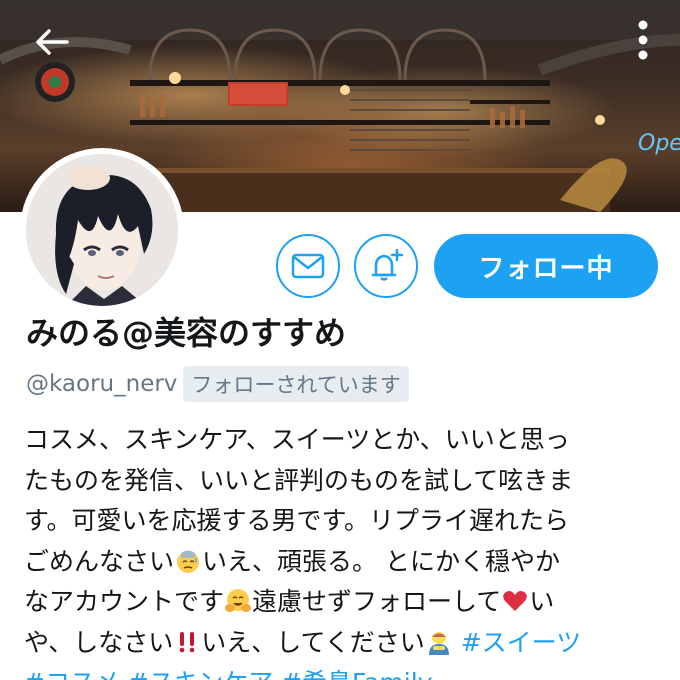  What do you see at coordinates (313, 642) in the screenshot?
I see `bio-text: いえ、してください` at bounding box center [313, 642].